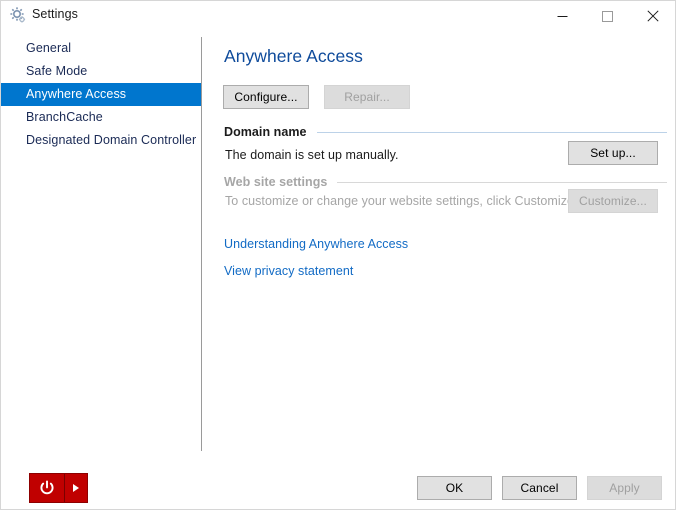 Image resolution: width=676 pixels, height=510 pixels. I want to click on close-icon, so click(652, 16).